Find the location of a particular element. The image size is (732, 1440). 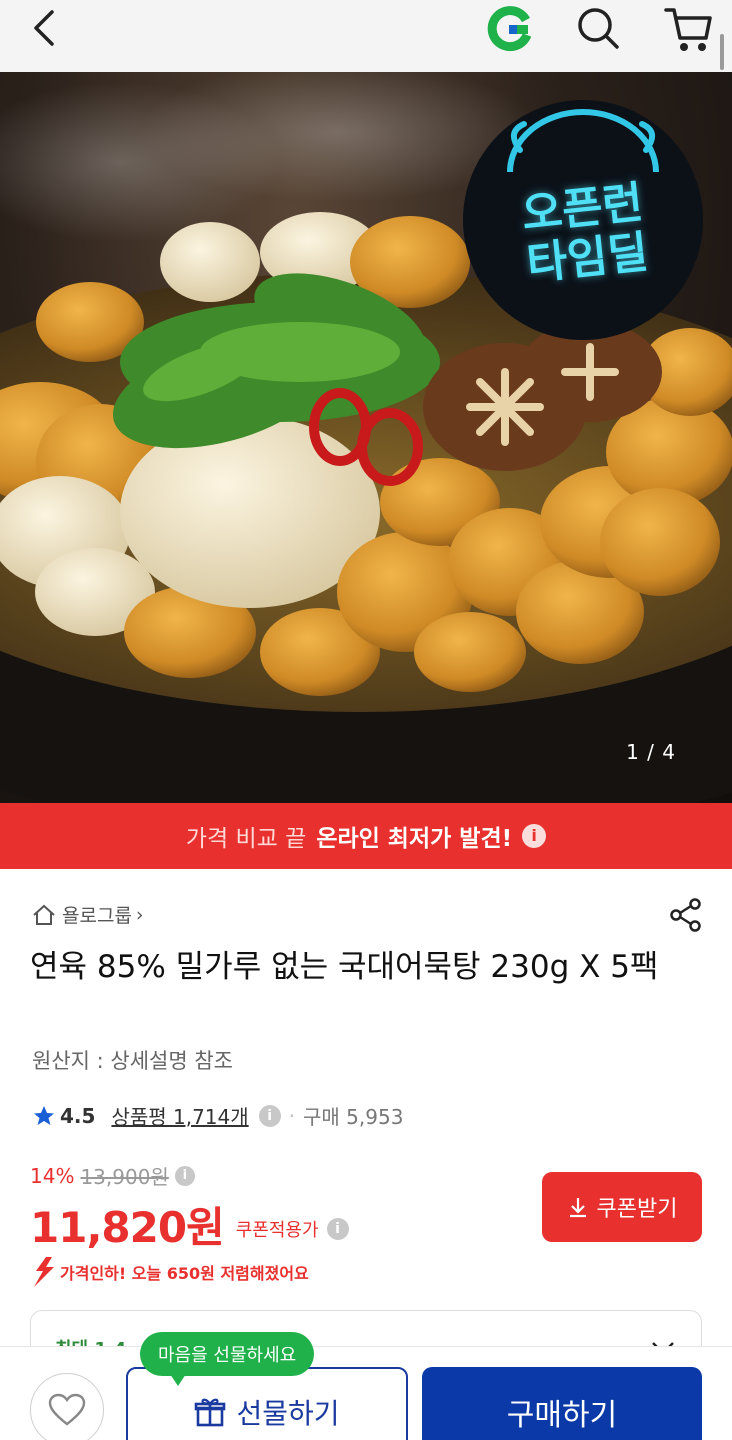

coupon-download-button: 쿠폰받기 is located at coordinates (622, 1207).